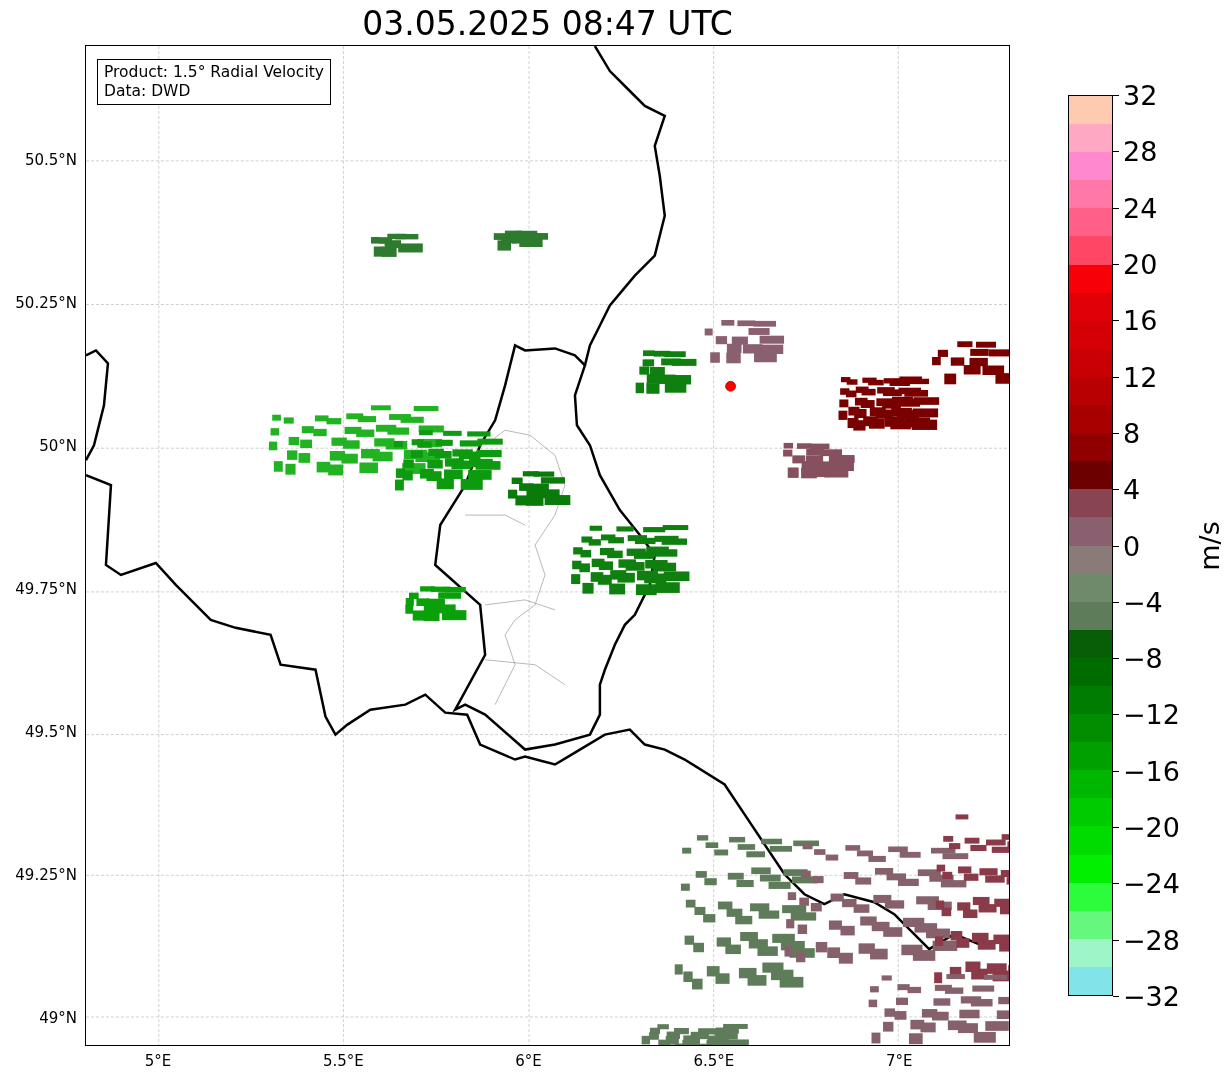 The image size is (1225, 1081). I want to click on scale-label: −12, so click(1151, 714).